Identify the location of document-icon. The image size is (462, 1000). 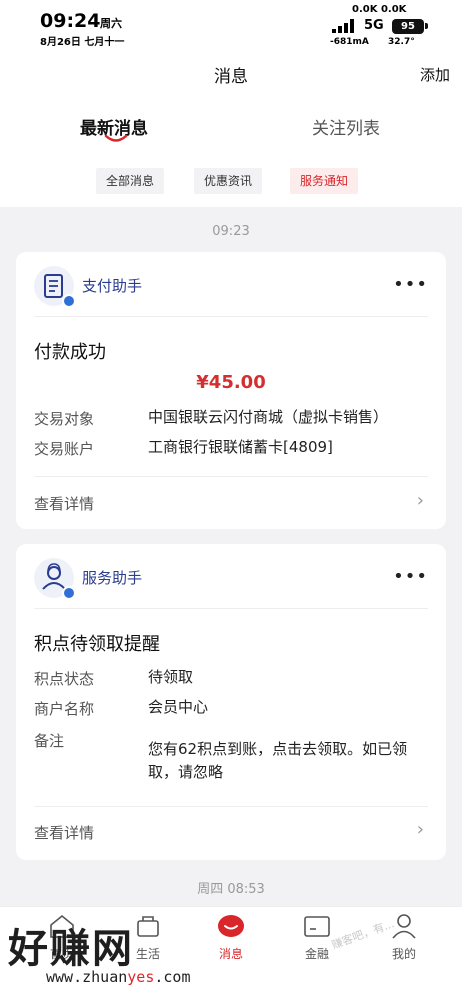
(55, 287).